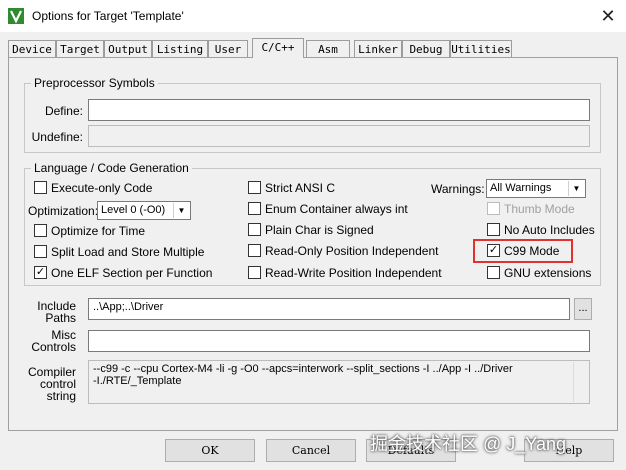  Describe the element at coordinates (493, 272) in the screenshot. I see `gnu-extensions-checkbox` at that location.